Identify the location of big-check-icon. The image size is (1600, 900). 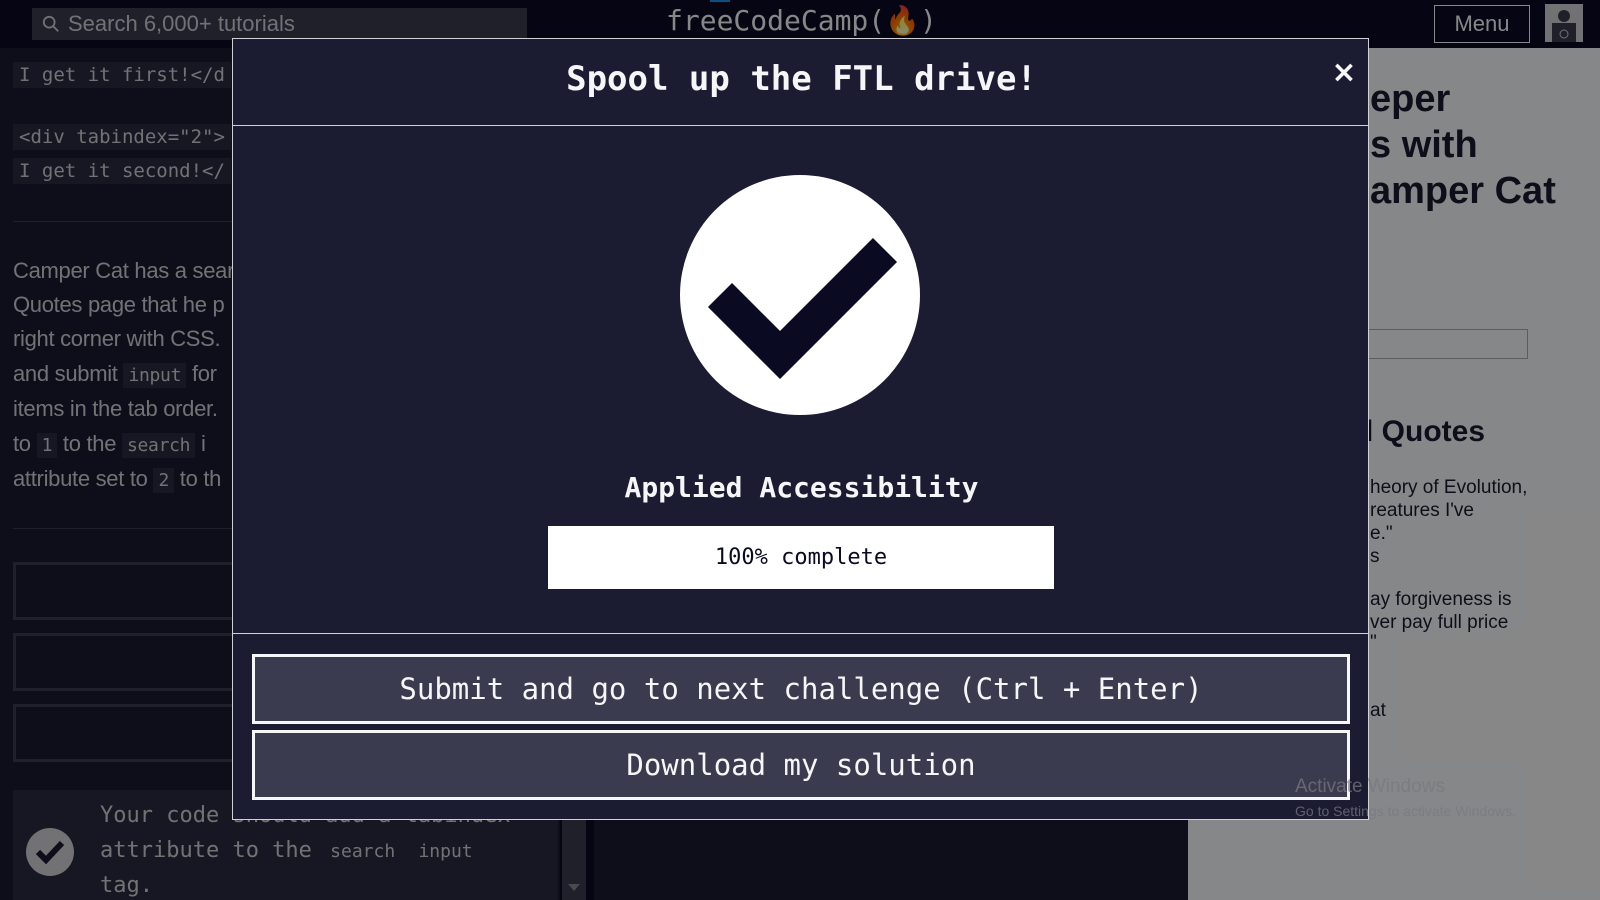
(802, 308).